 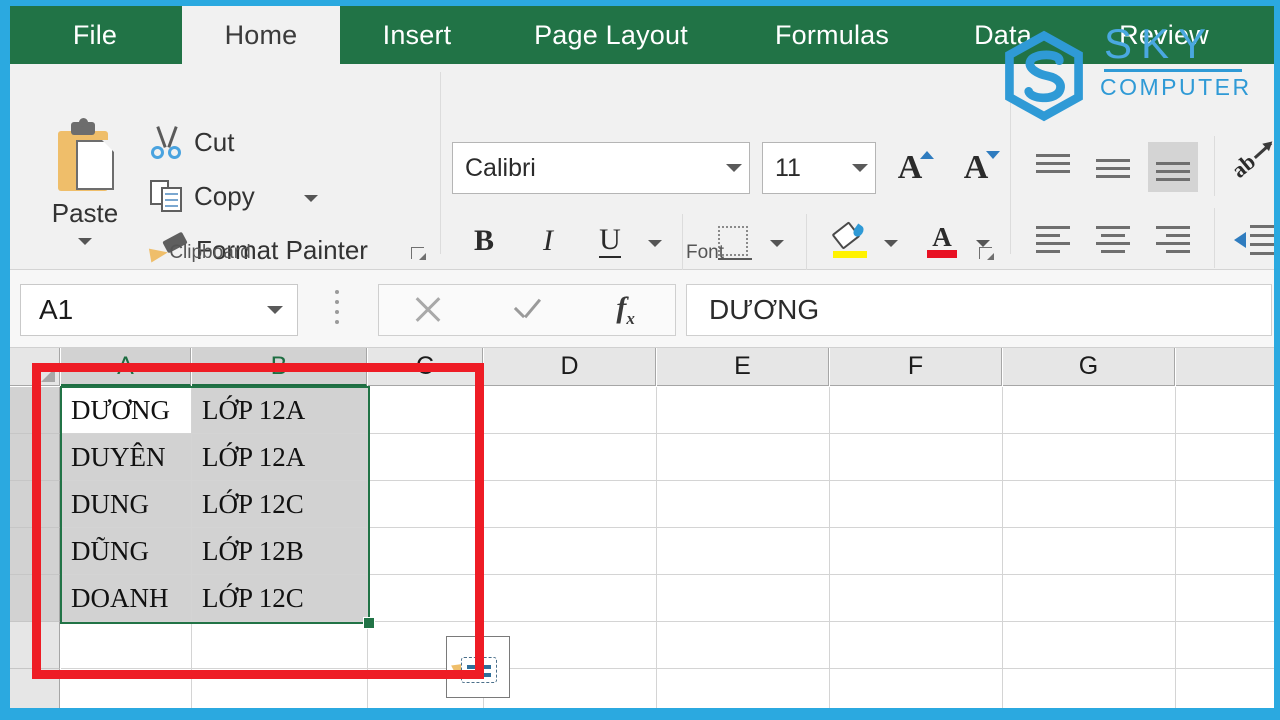 I want to click on cell-f7, so click(x=916, y=688).